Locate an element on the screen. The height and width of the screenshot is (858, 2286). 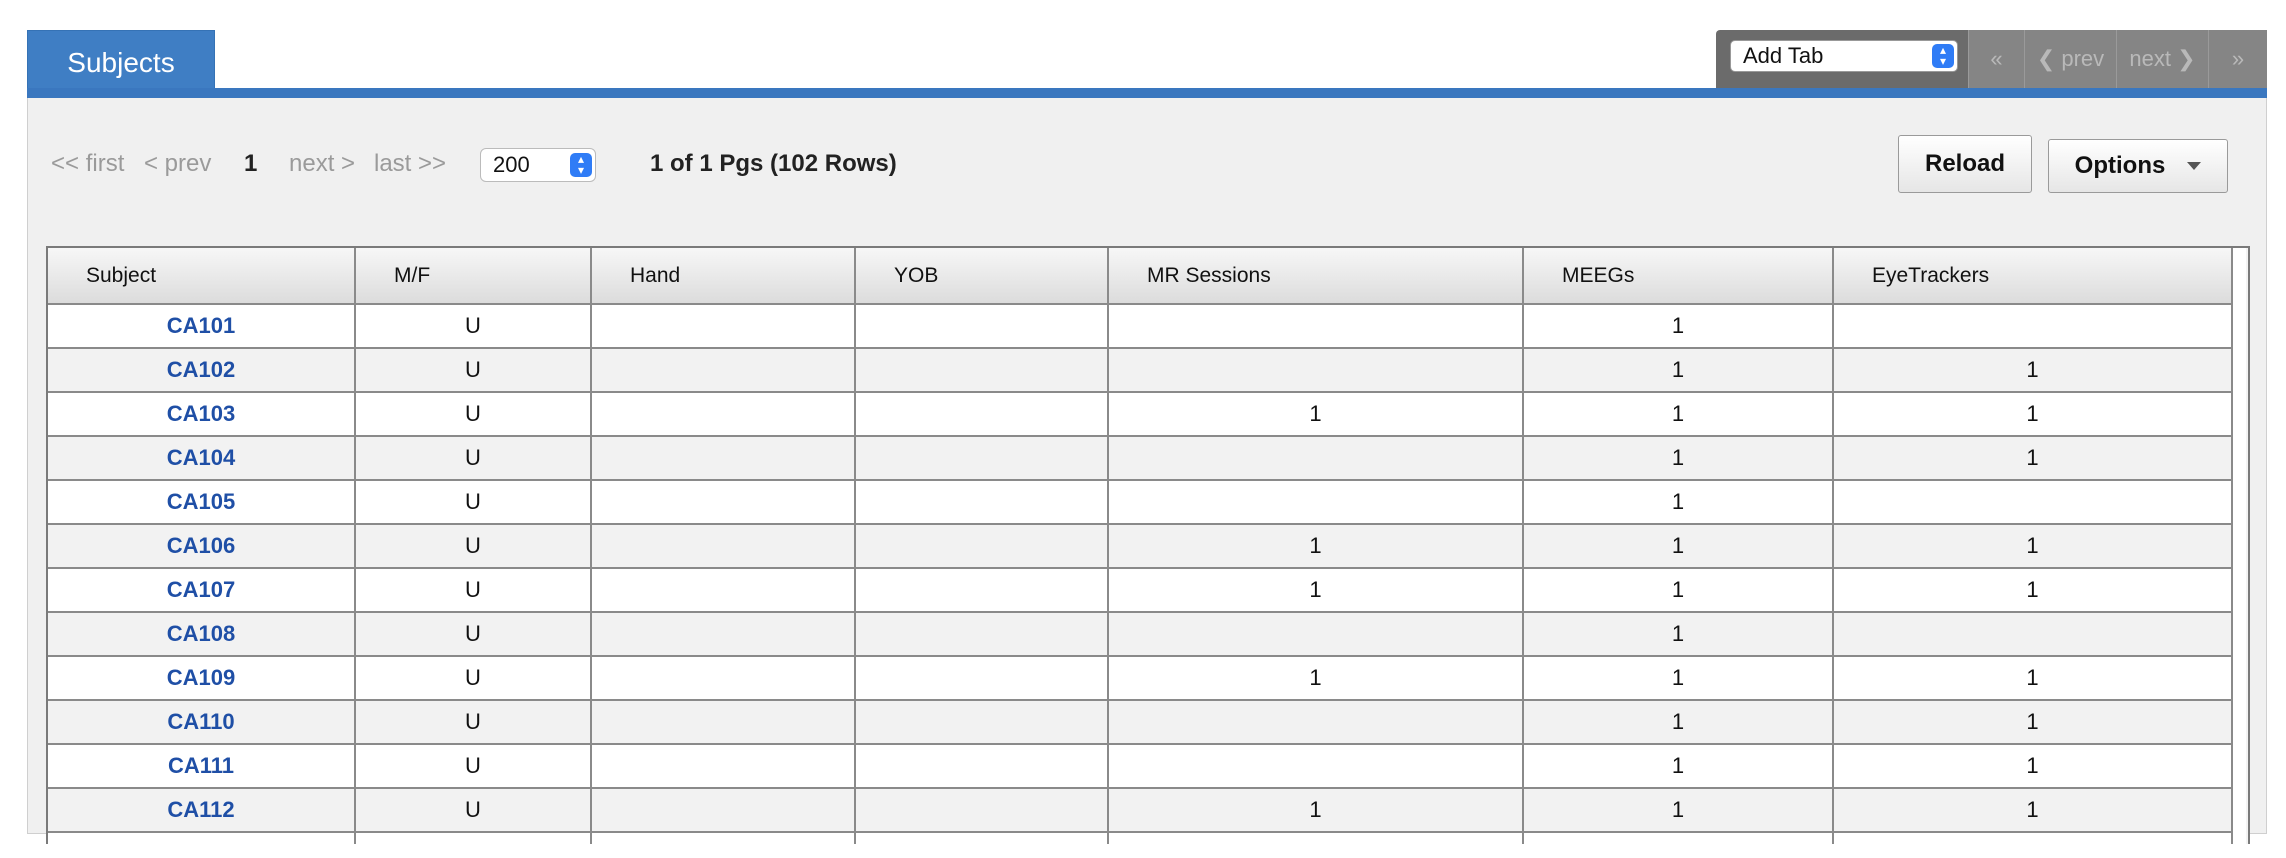
subject-link: CA102 is located at coordinates (202, 370).